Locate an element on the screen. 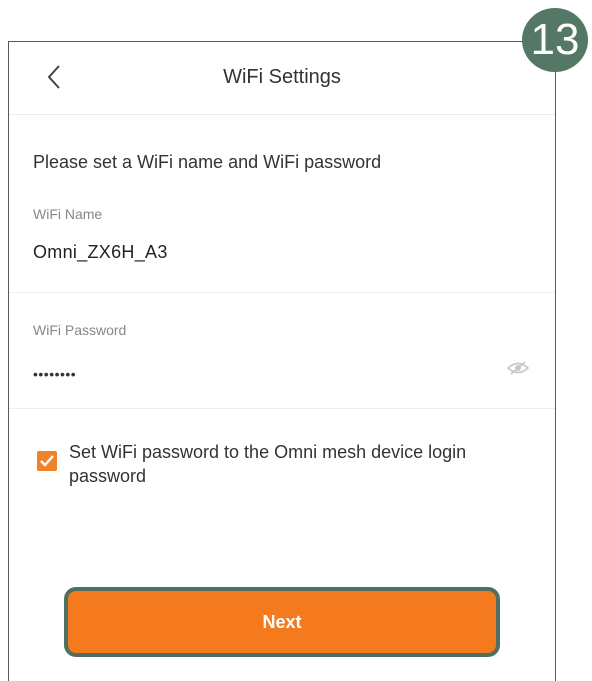 The height and width of the screenshot is (681, 592). wifi-name-label: WiFi Name is located at coordinates (68, 214).